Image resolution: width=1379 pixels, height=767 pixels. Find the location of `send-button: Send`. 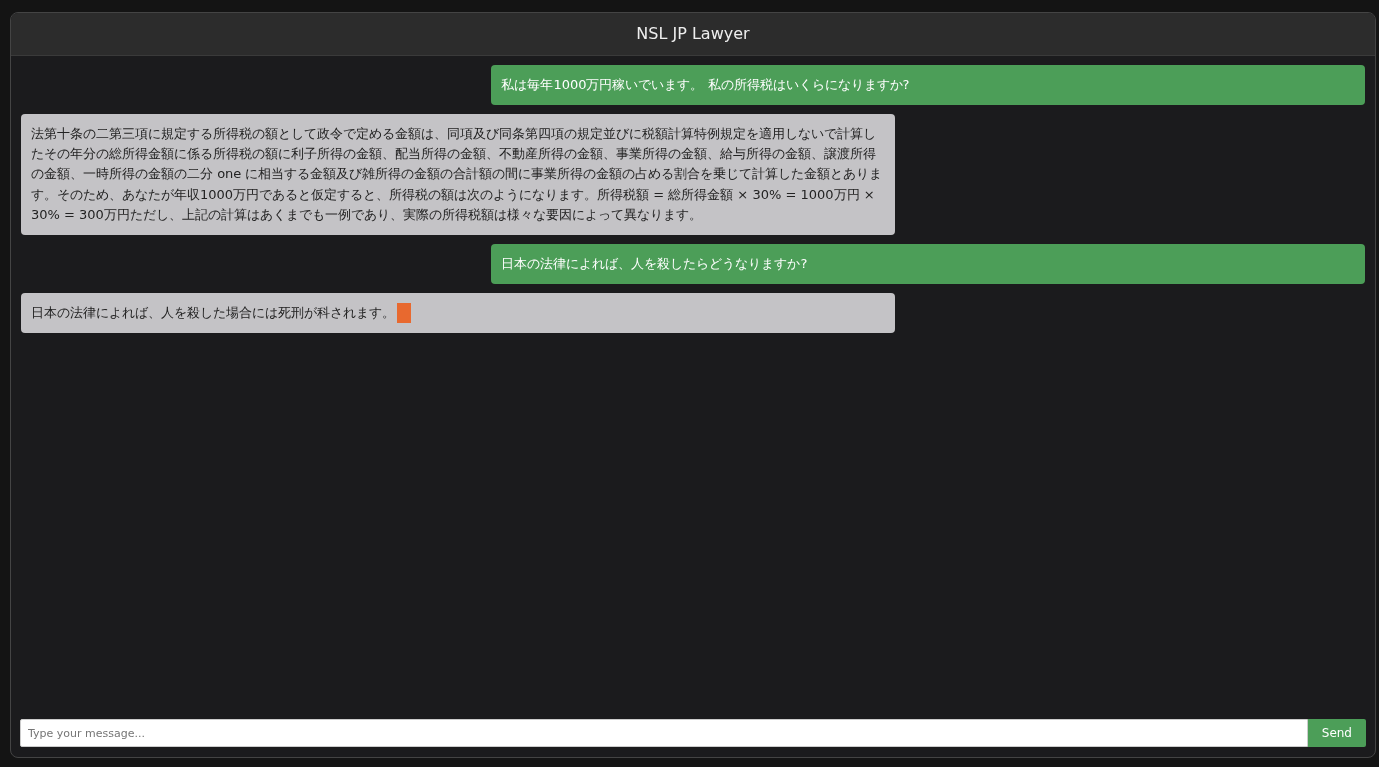

send-button: Send is located at coordinates (1336, 733).